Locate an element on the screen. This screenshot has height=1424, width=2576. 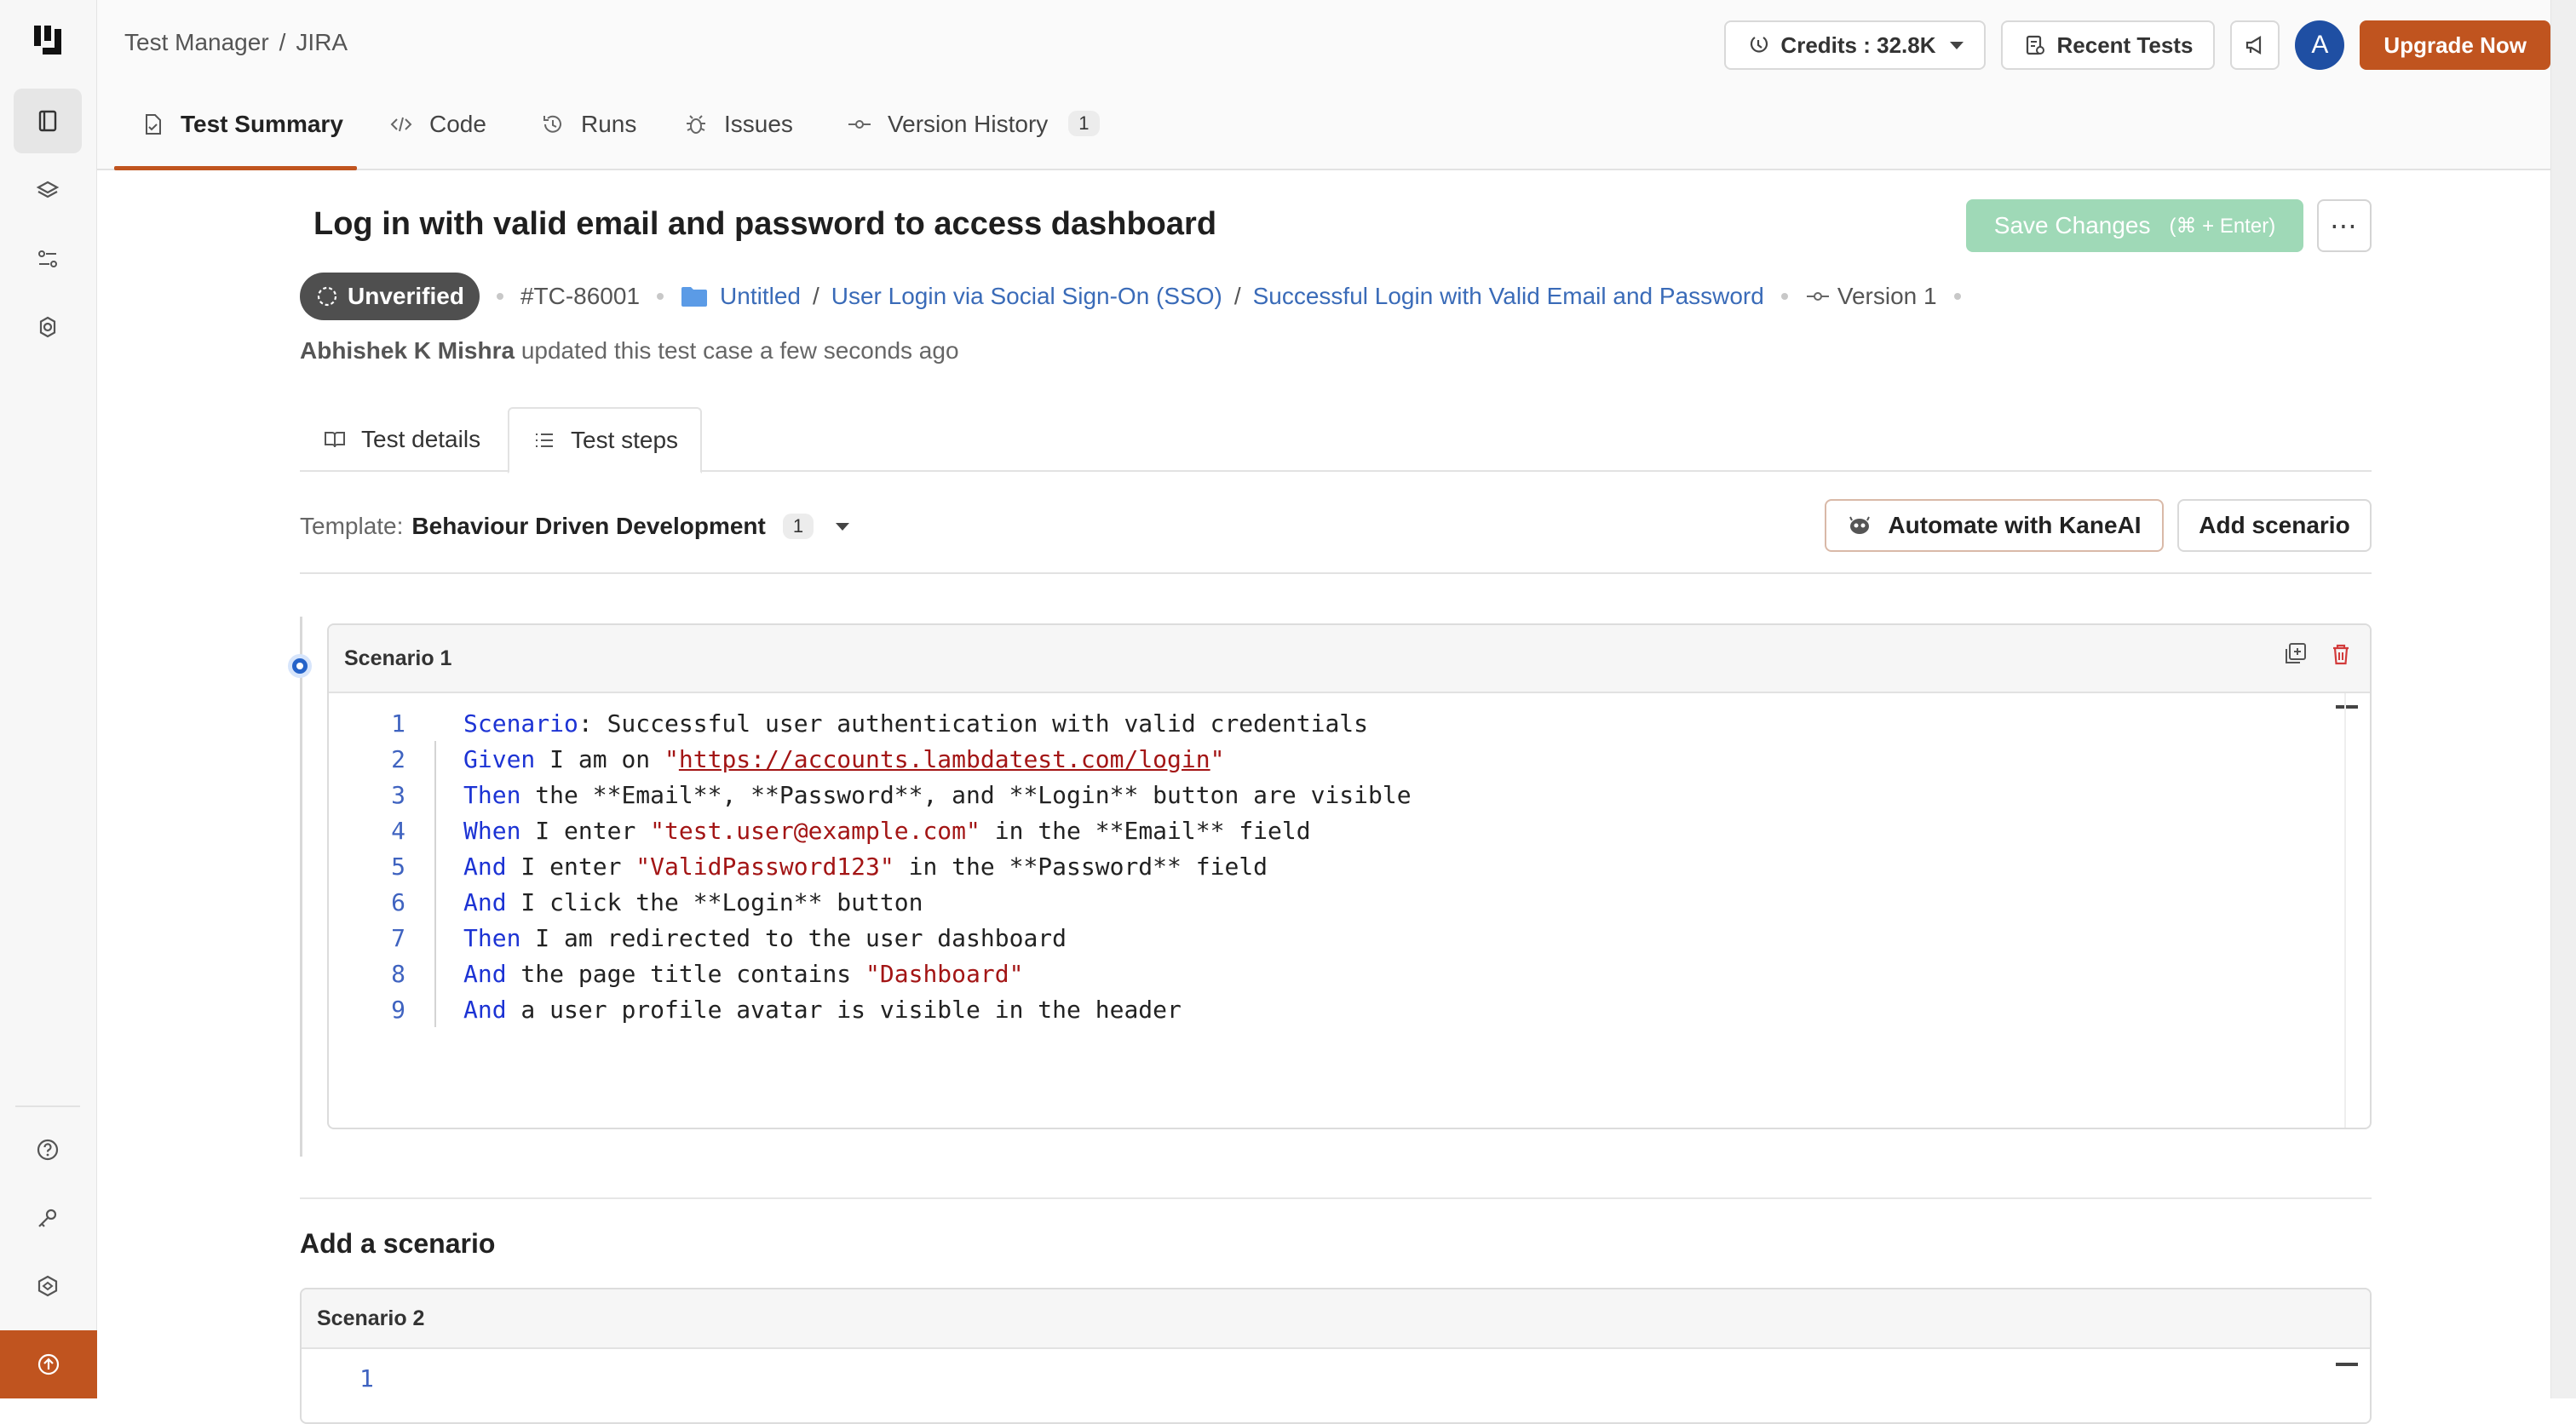
save-changes-button: Save Changes (⌘ + Enter) is located at coordinates (2134, 225).